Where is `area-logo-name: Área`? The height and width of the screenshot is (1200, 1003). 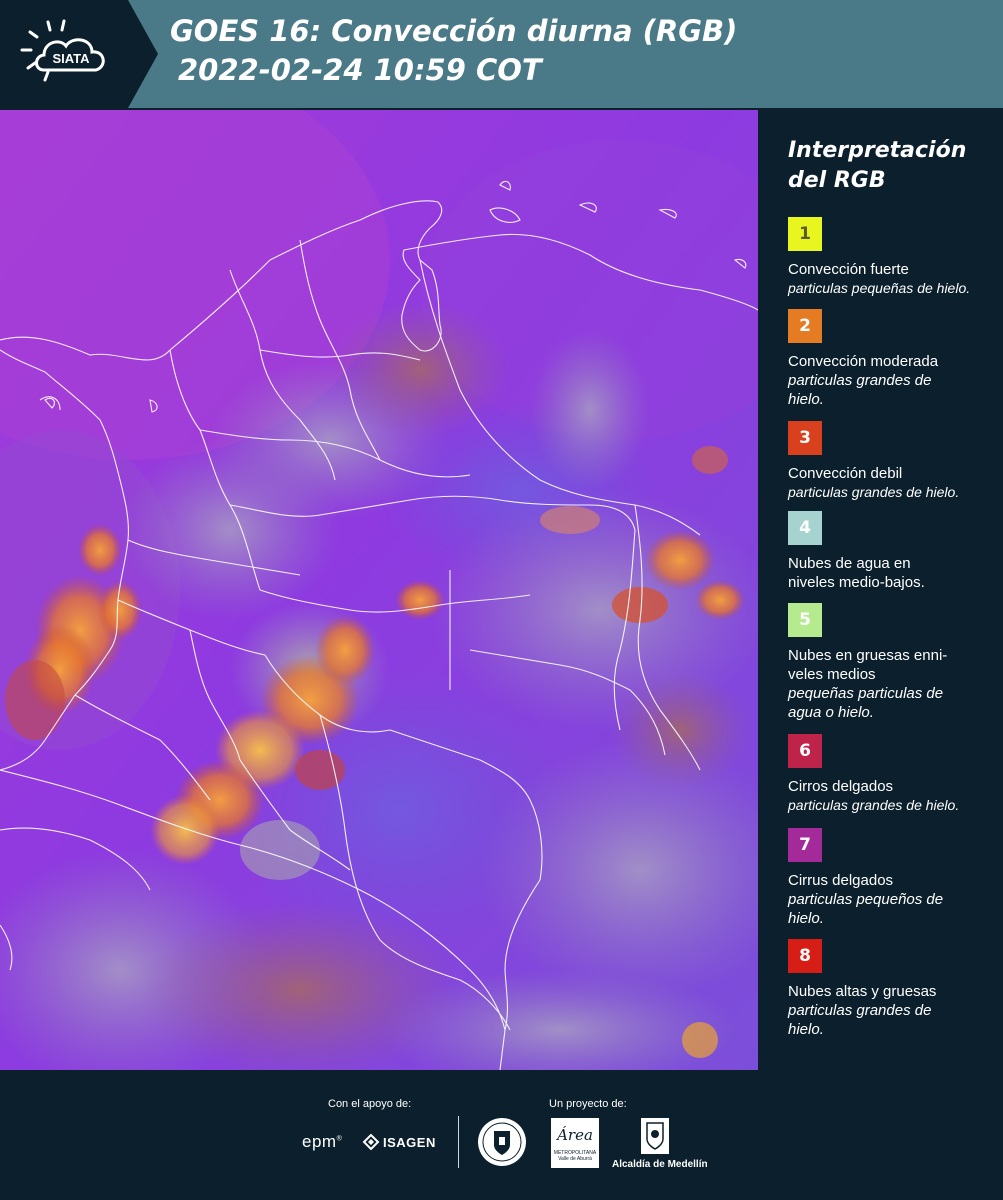
area-logo-name: Área is located at coordinates (575, 1135).